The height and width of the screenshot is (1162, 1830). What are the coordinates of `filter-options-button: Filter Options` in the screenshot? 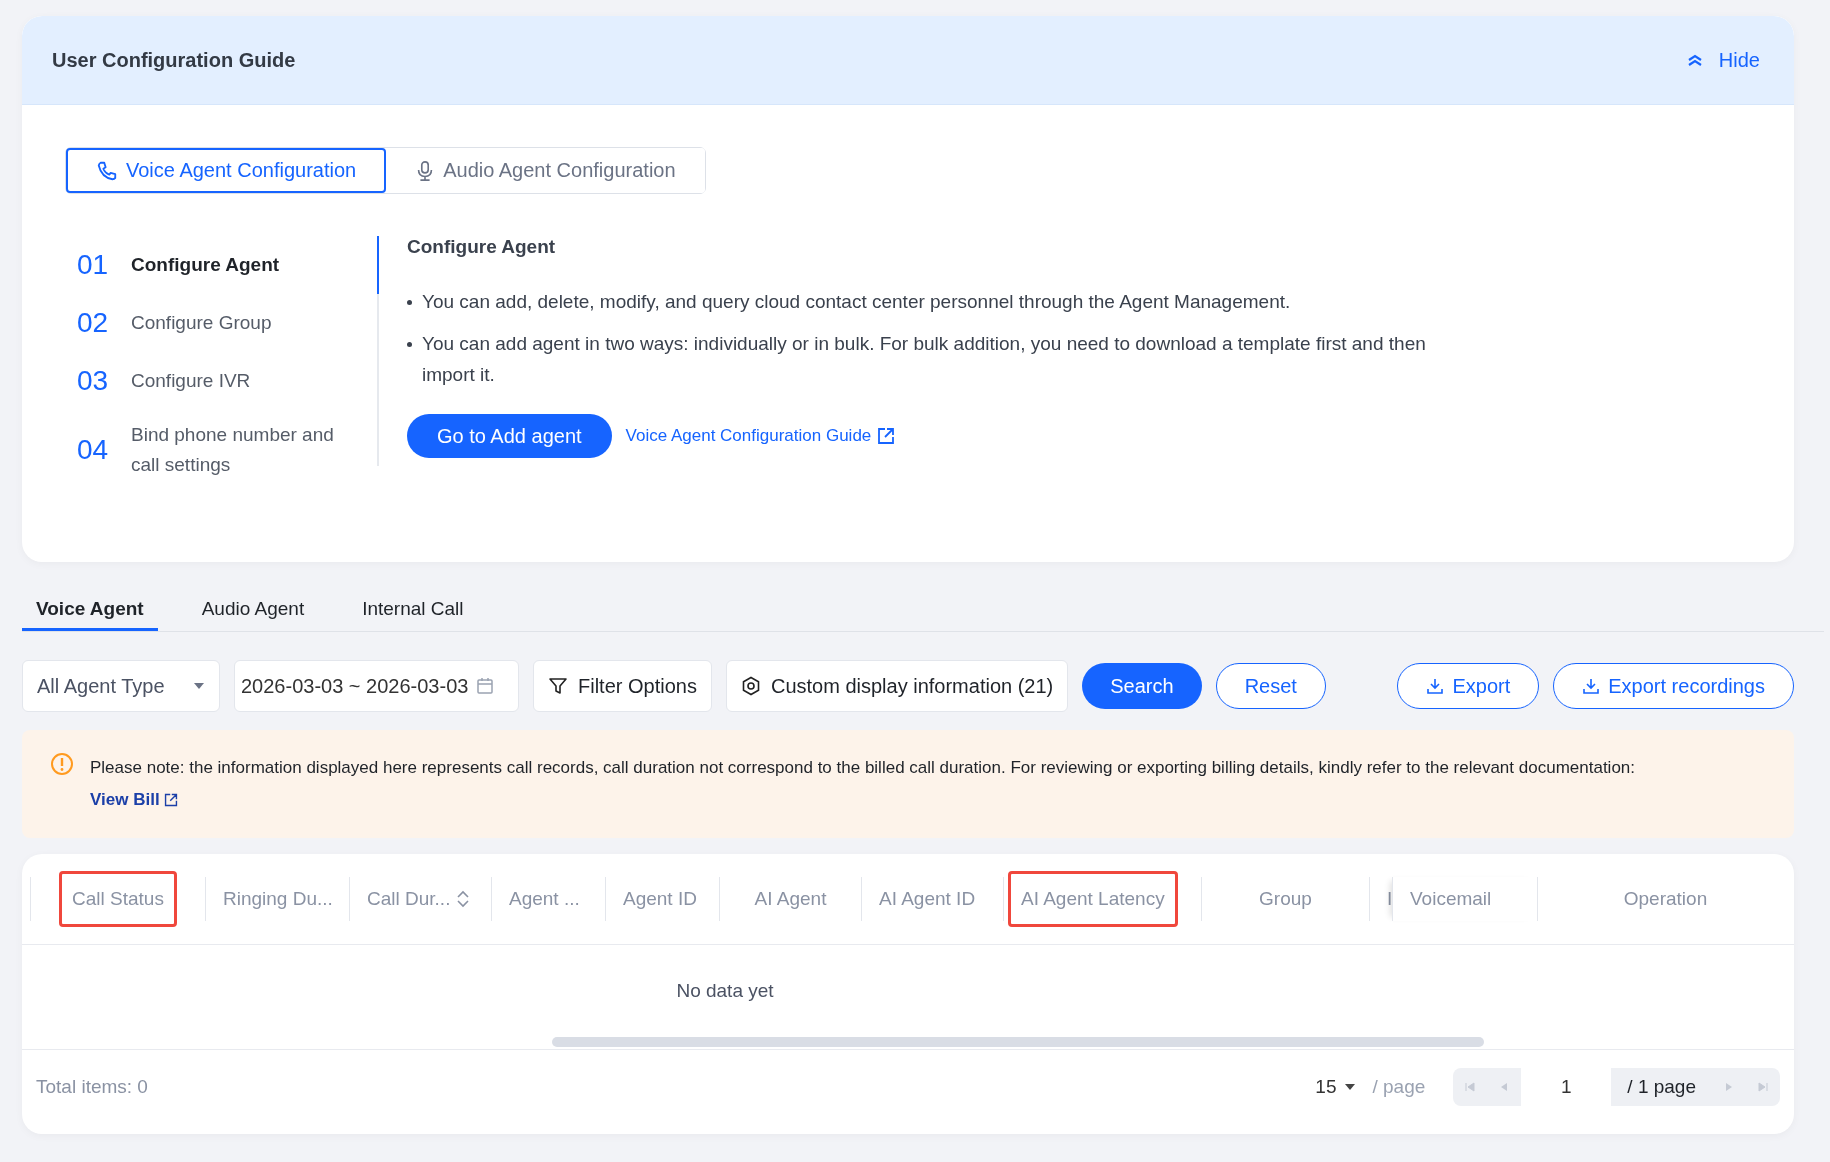 It's located at (622, 686).